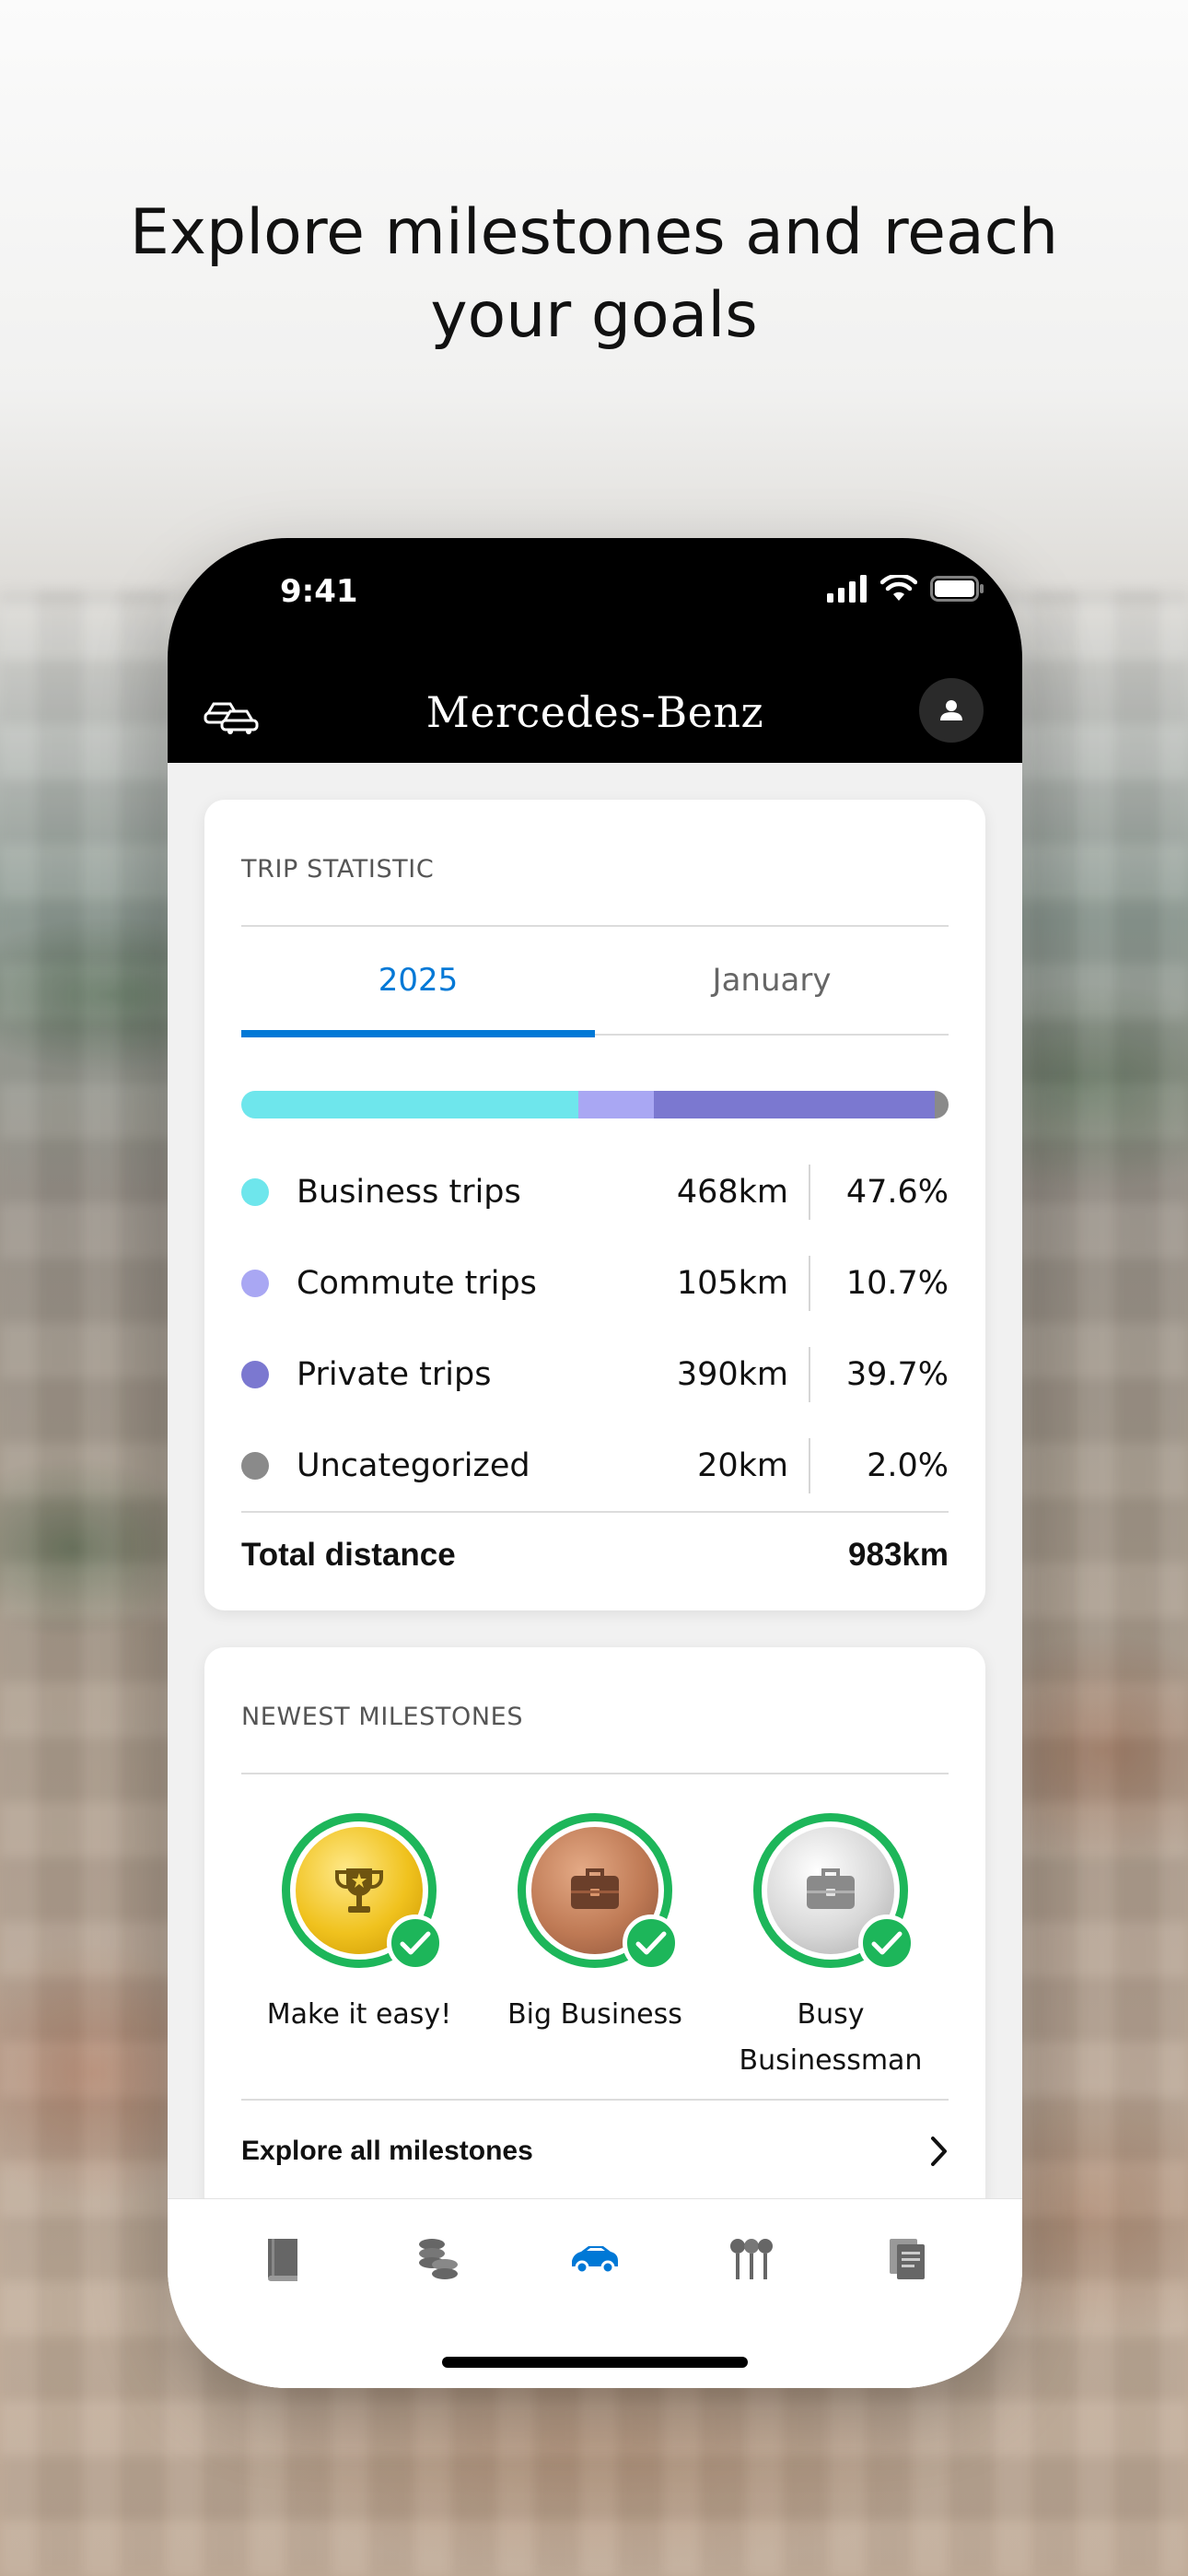  What do you see at coordinates (718, 1192) in the screenshot?
I see `trip-distance: 468km` at bounding box center [718, 1192].